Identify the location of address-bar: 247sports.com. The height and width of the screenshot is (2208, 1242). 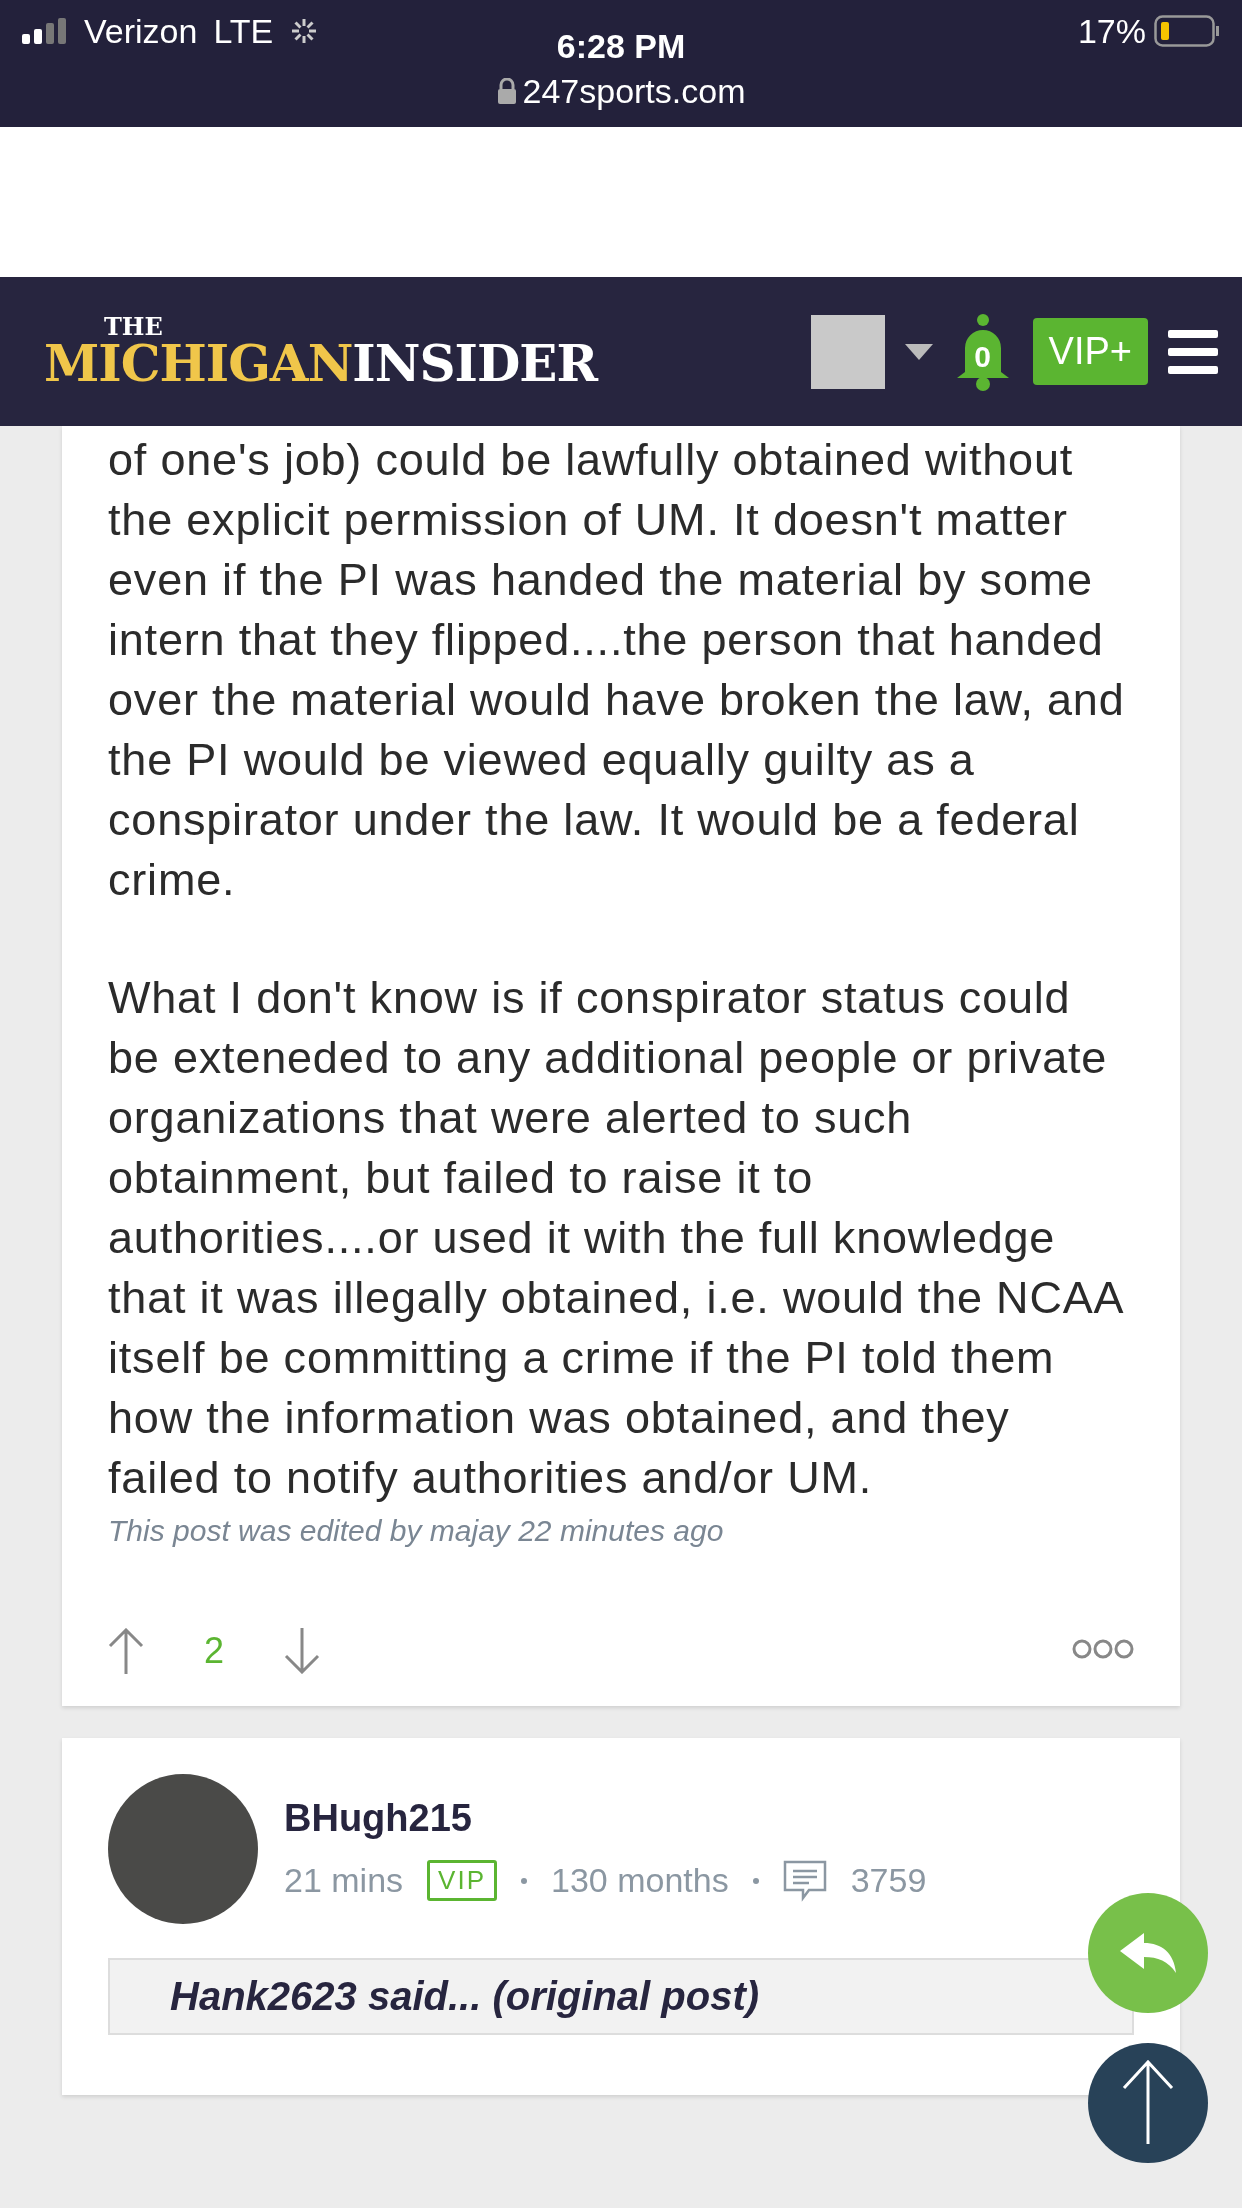
(621, 91).